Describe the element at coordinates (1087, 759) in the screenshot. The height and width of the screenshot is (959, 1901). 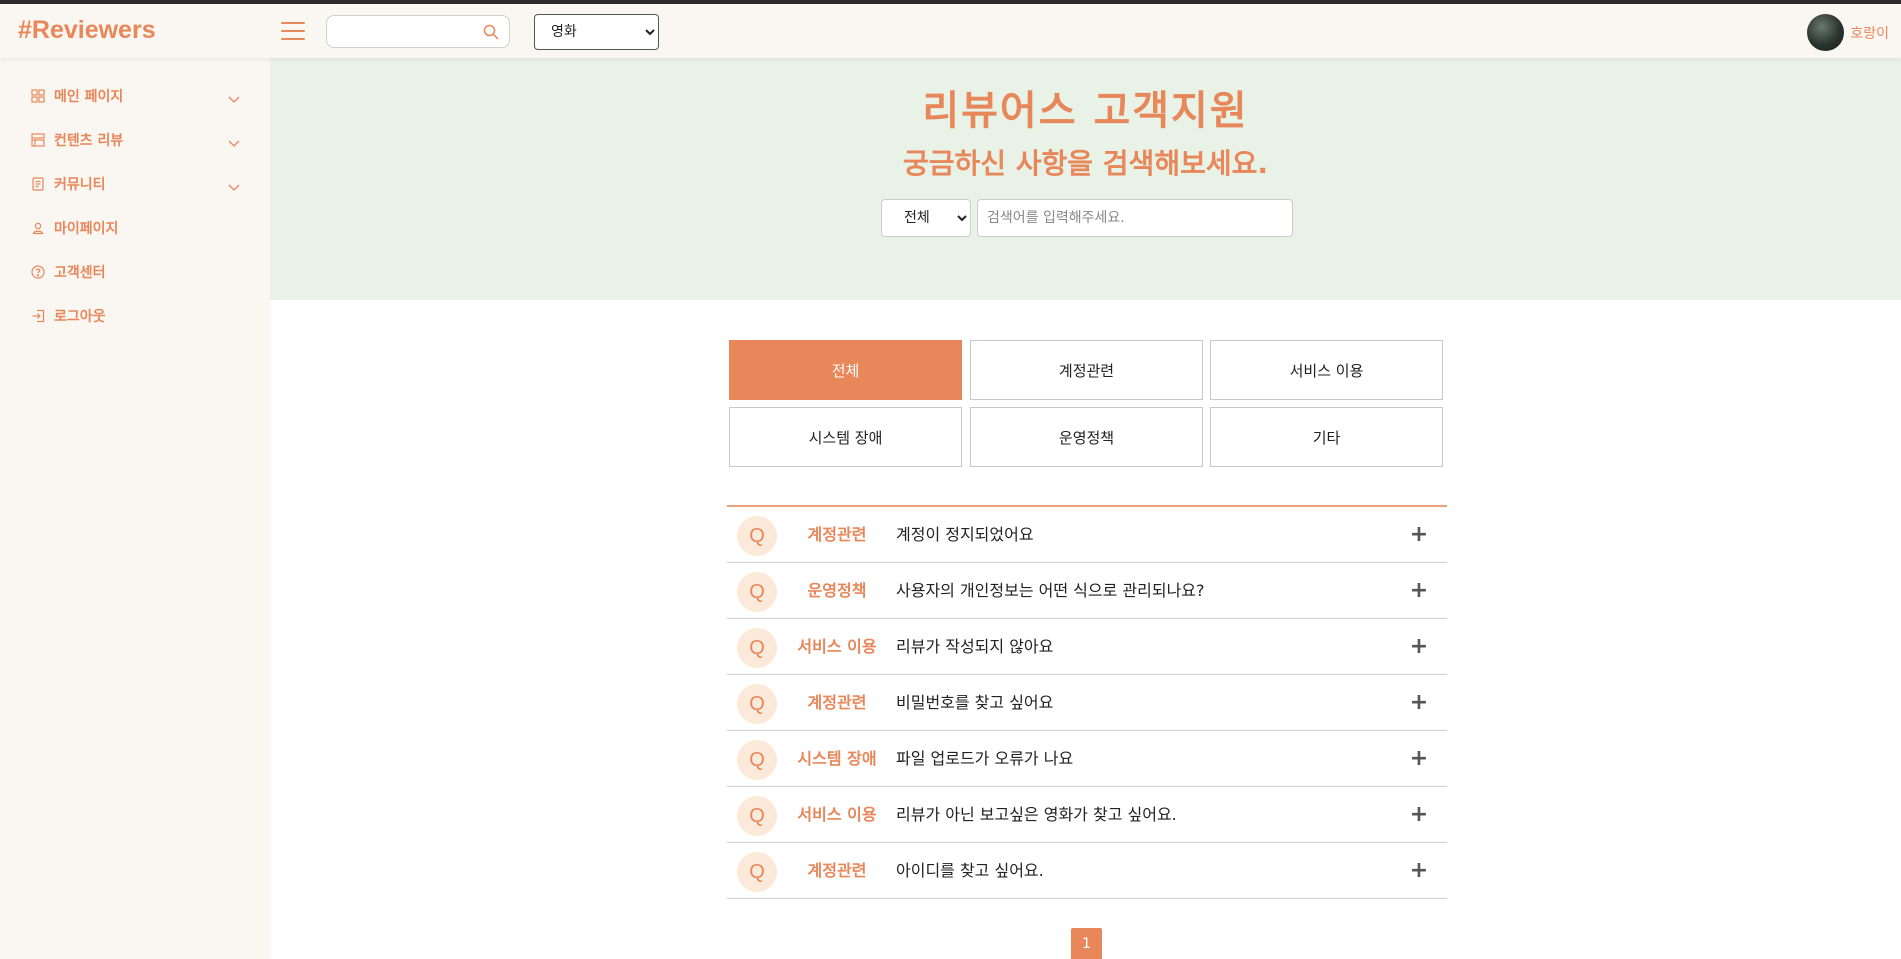
I see `faq-row: Q 시스템 장애 파일 업로드가 오류가 나요 +` at that location.